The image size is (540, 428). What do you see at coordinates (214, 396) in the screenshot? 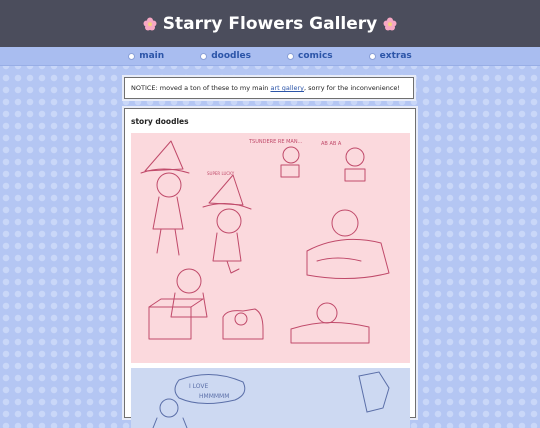
I see `sketch-caption: HMMMMM` at bounding box center [214, 396].